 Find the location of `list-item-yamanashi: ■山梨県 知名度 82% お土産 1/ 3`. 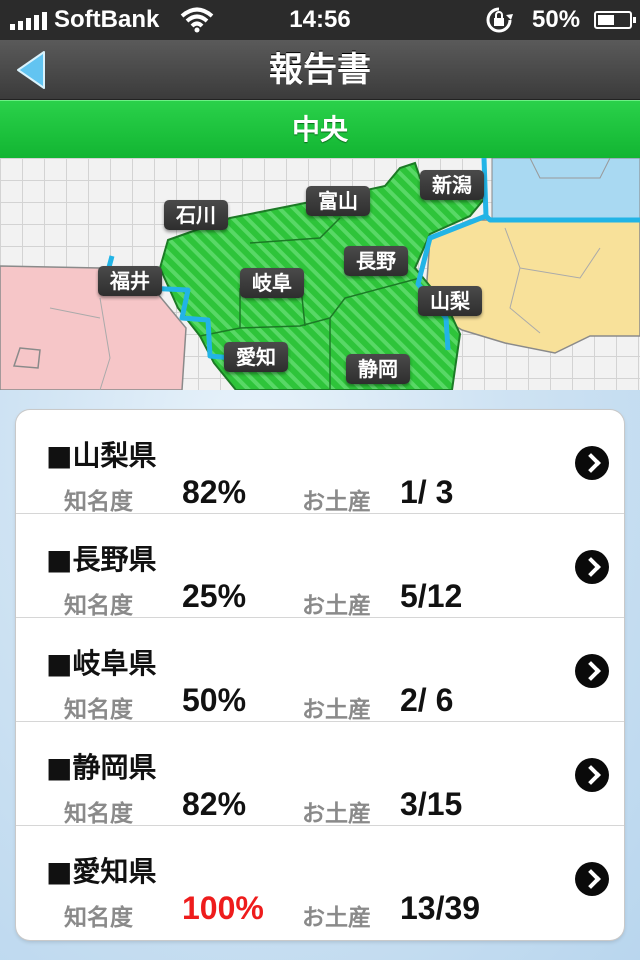

list-item-yamanashi: ■山梨県 知名度 82% お土産 1/ 3 is located at coordinates (320, 462).